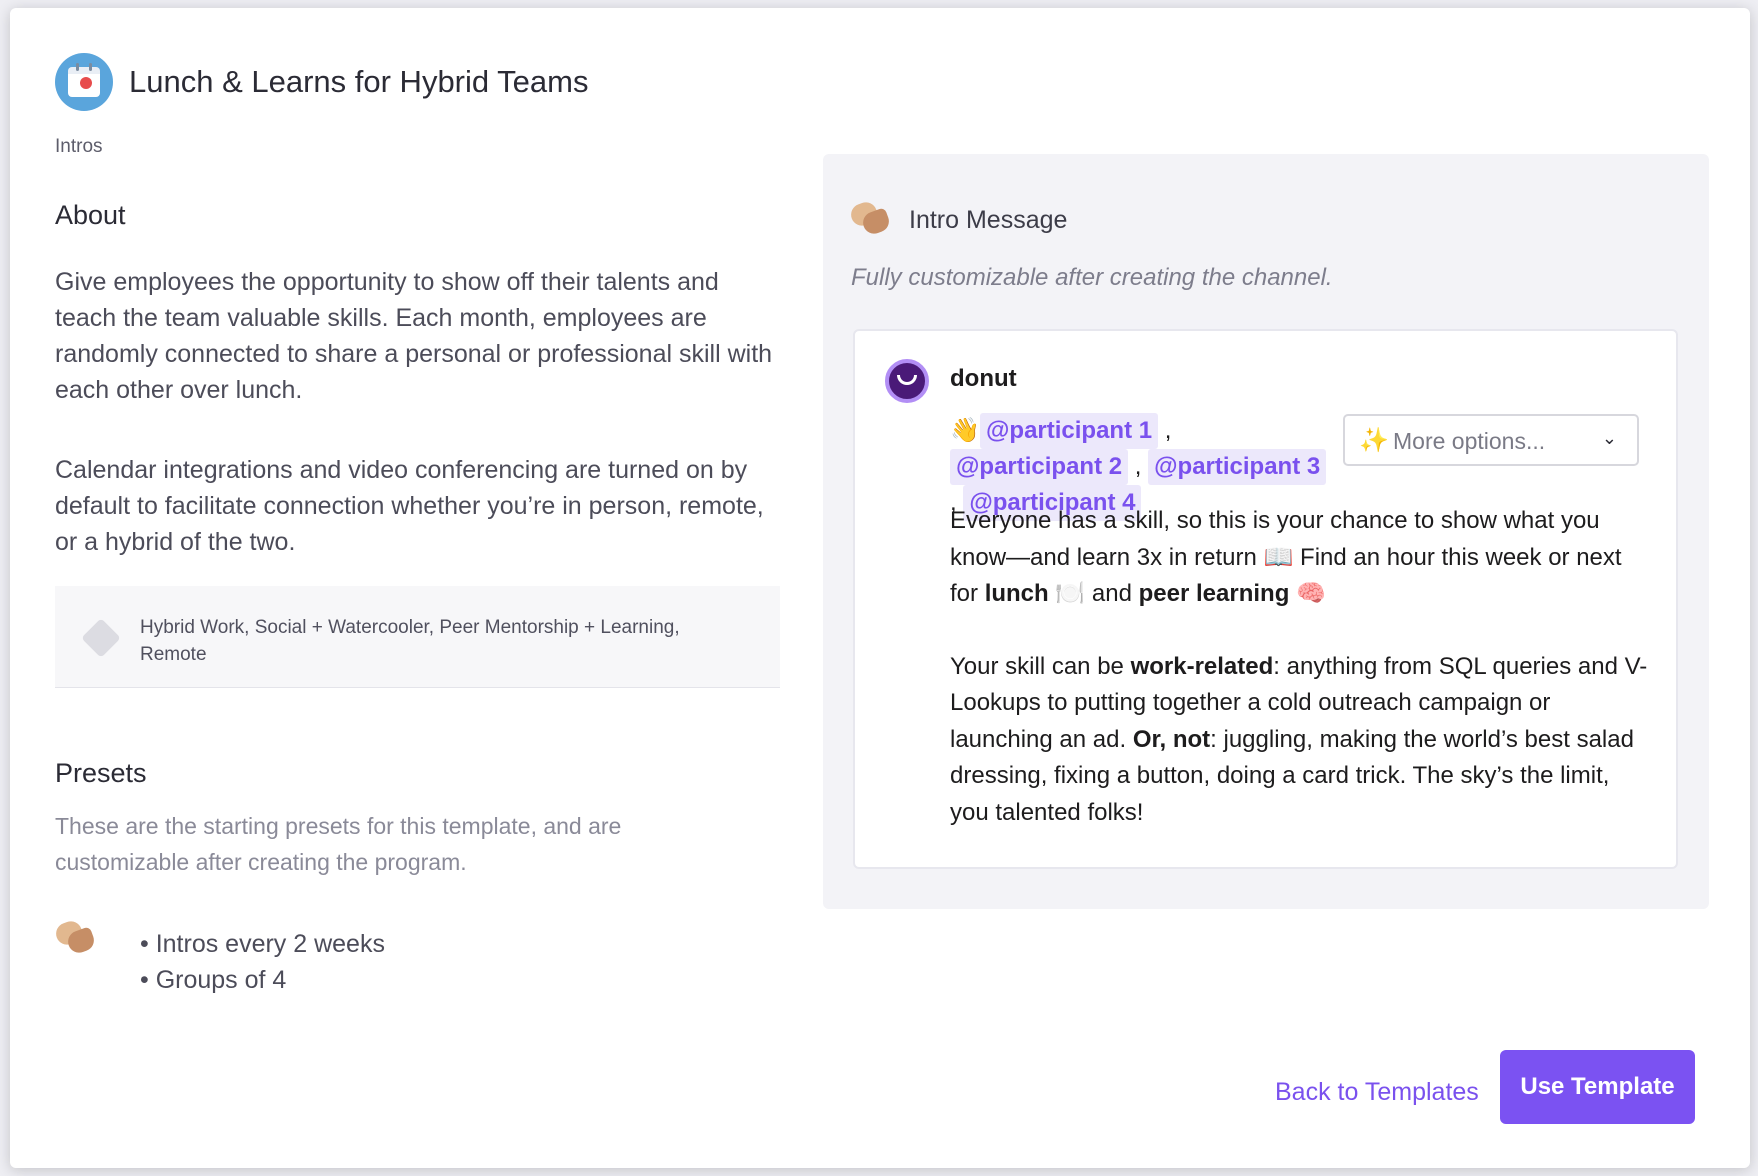 The height and width of the screenshot is (1176, 1758). I want to click on preset-item: • Groups of 4, so click(213, 980).